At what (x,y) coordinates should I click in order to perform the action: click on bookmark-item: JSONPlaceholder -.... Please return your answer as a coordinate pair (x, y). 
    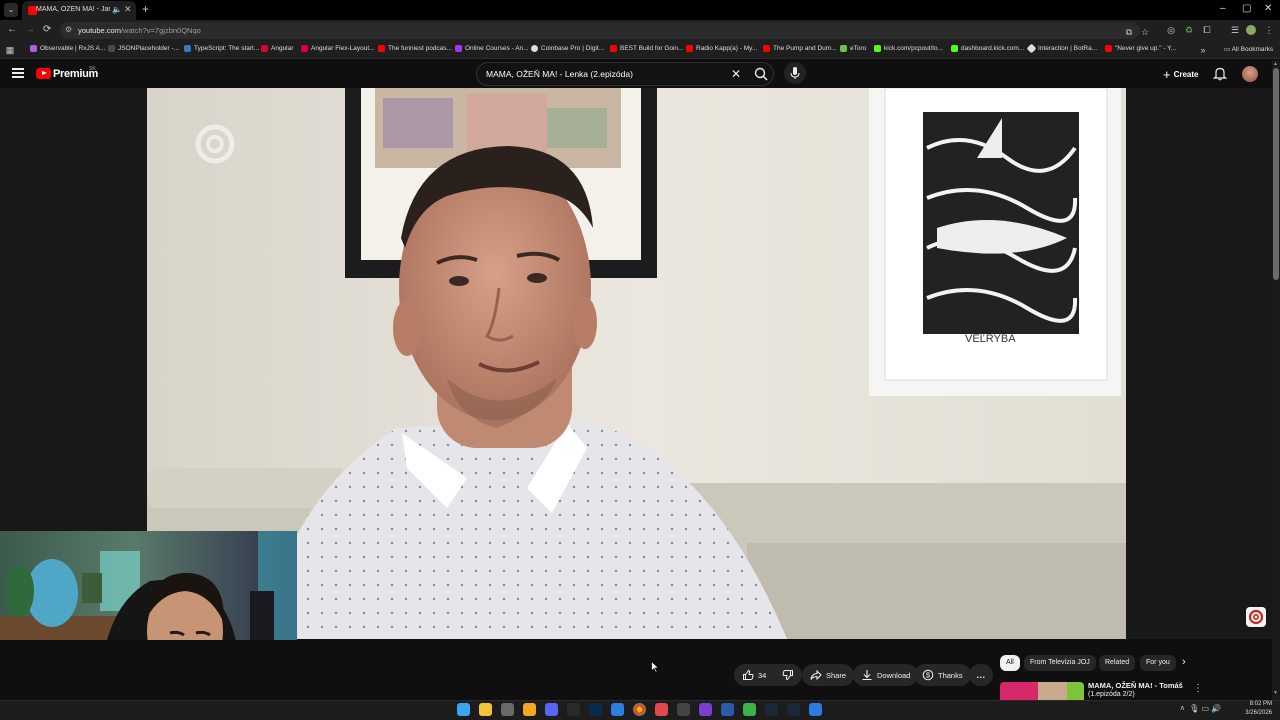
    Looking at the image, I should click on (143, 48).